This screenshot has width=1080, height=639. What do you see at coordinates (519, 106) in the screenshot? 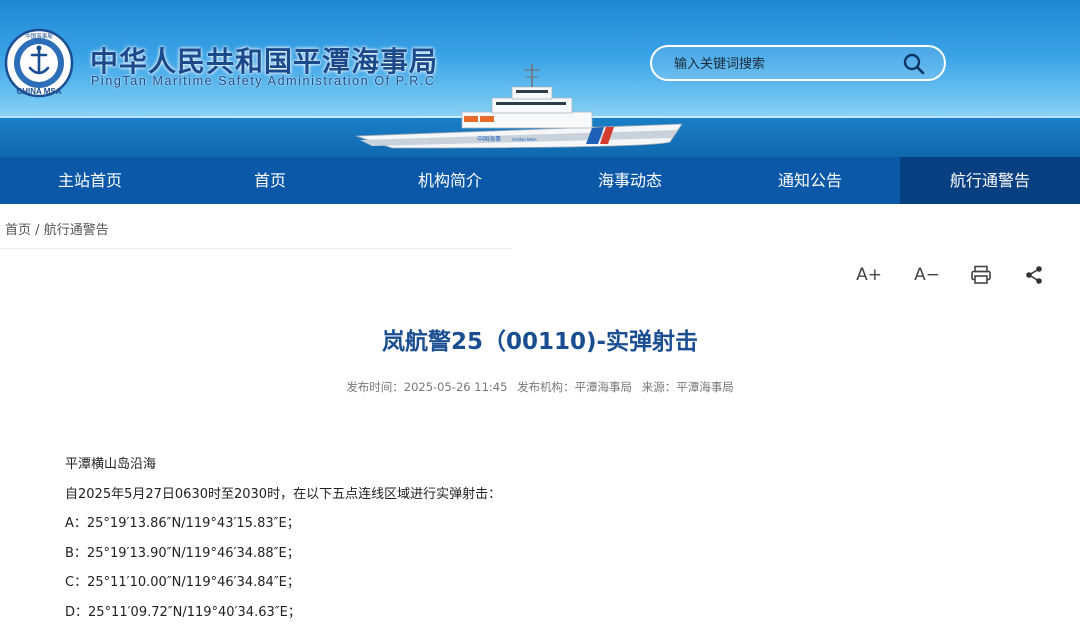
I see `patrol-ship-image: 中国海事 CHINA MSA` at bounding box center [519, 106].